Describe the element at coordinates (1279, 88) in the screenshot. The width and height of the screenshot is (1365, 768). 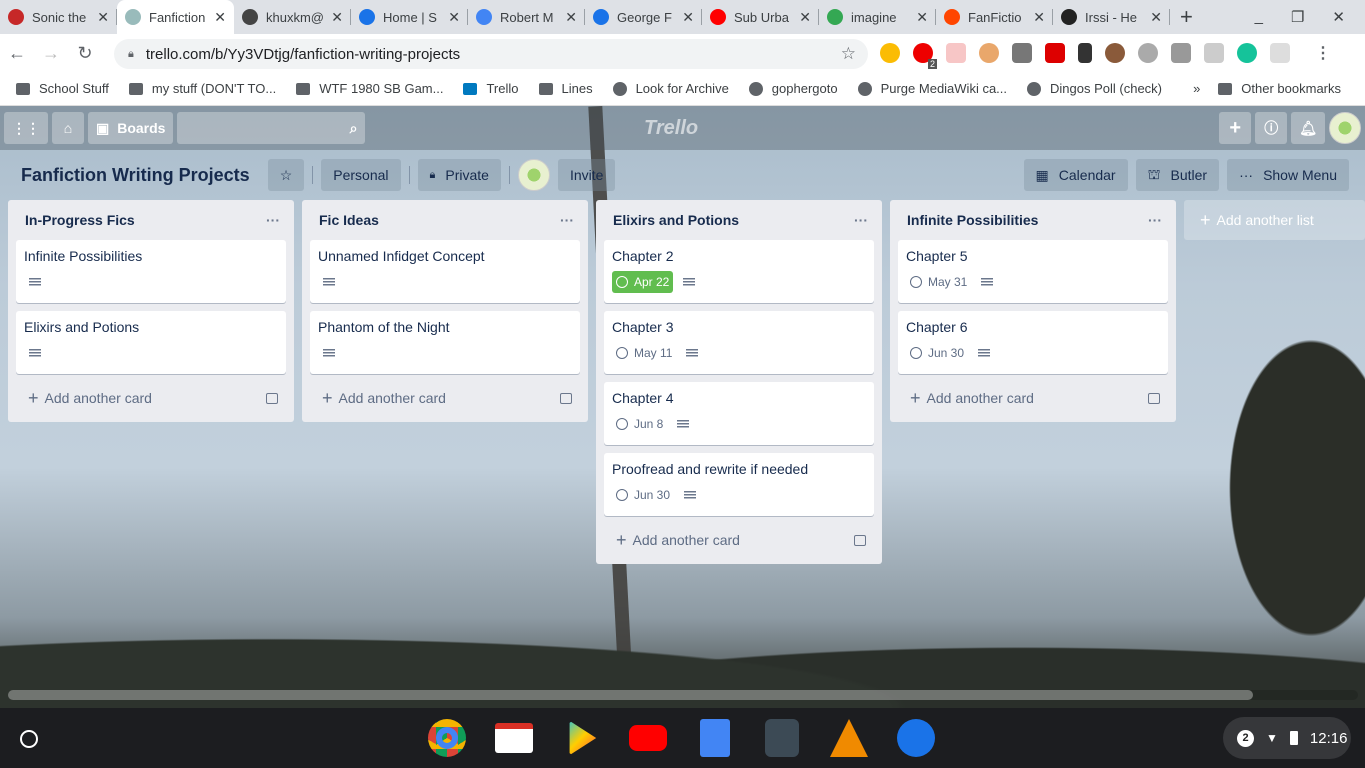
I see `other-bookmarks: Other bookmarks` at that location.